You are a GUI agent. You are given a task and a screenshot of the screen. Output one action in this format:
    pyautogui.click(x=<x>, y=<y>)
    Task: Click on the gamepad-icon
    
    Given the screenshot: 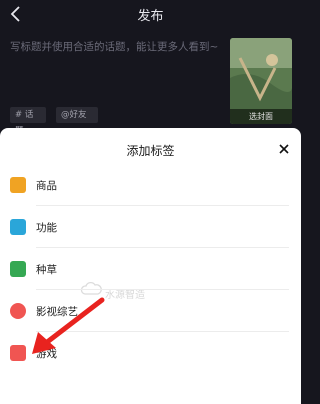 What is the action you would take?
    pyautogui.click(x=18, y=353)
    